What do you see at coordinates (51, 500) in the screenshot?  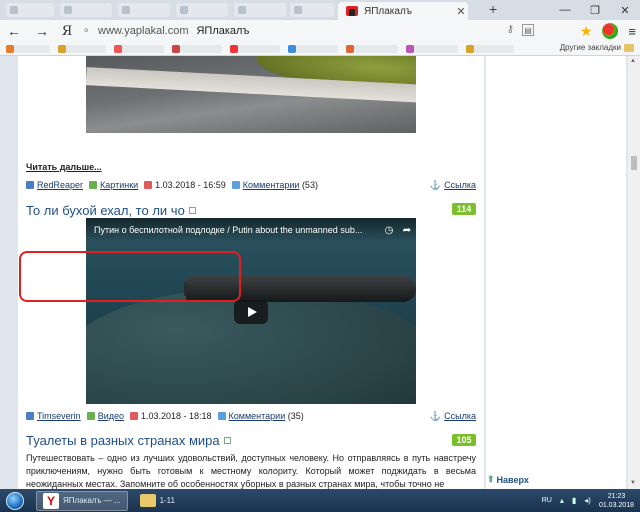 I see `yandex-browser-icon: Y` at bounding box center [51, 500].